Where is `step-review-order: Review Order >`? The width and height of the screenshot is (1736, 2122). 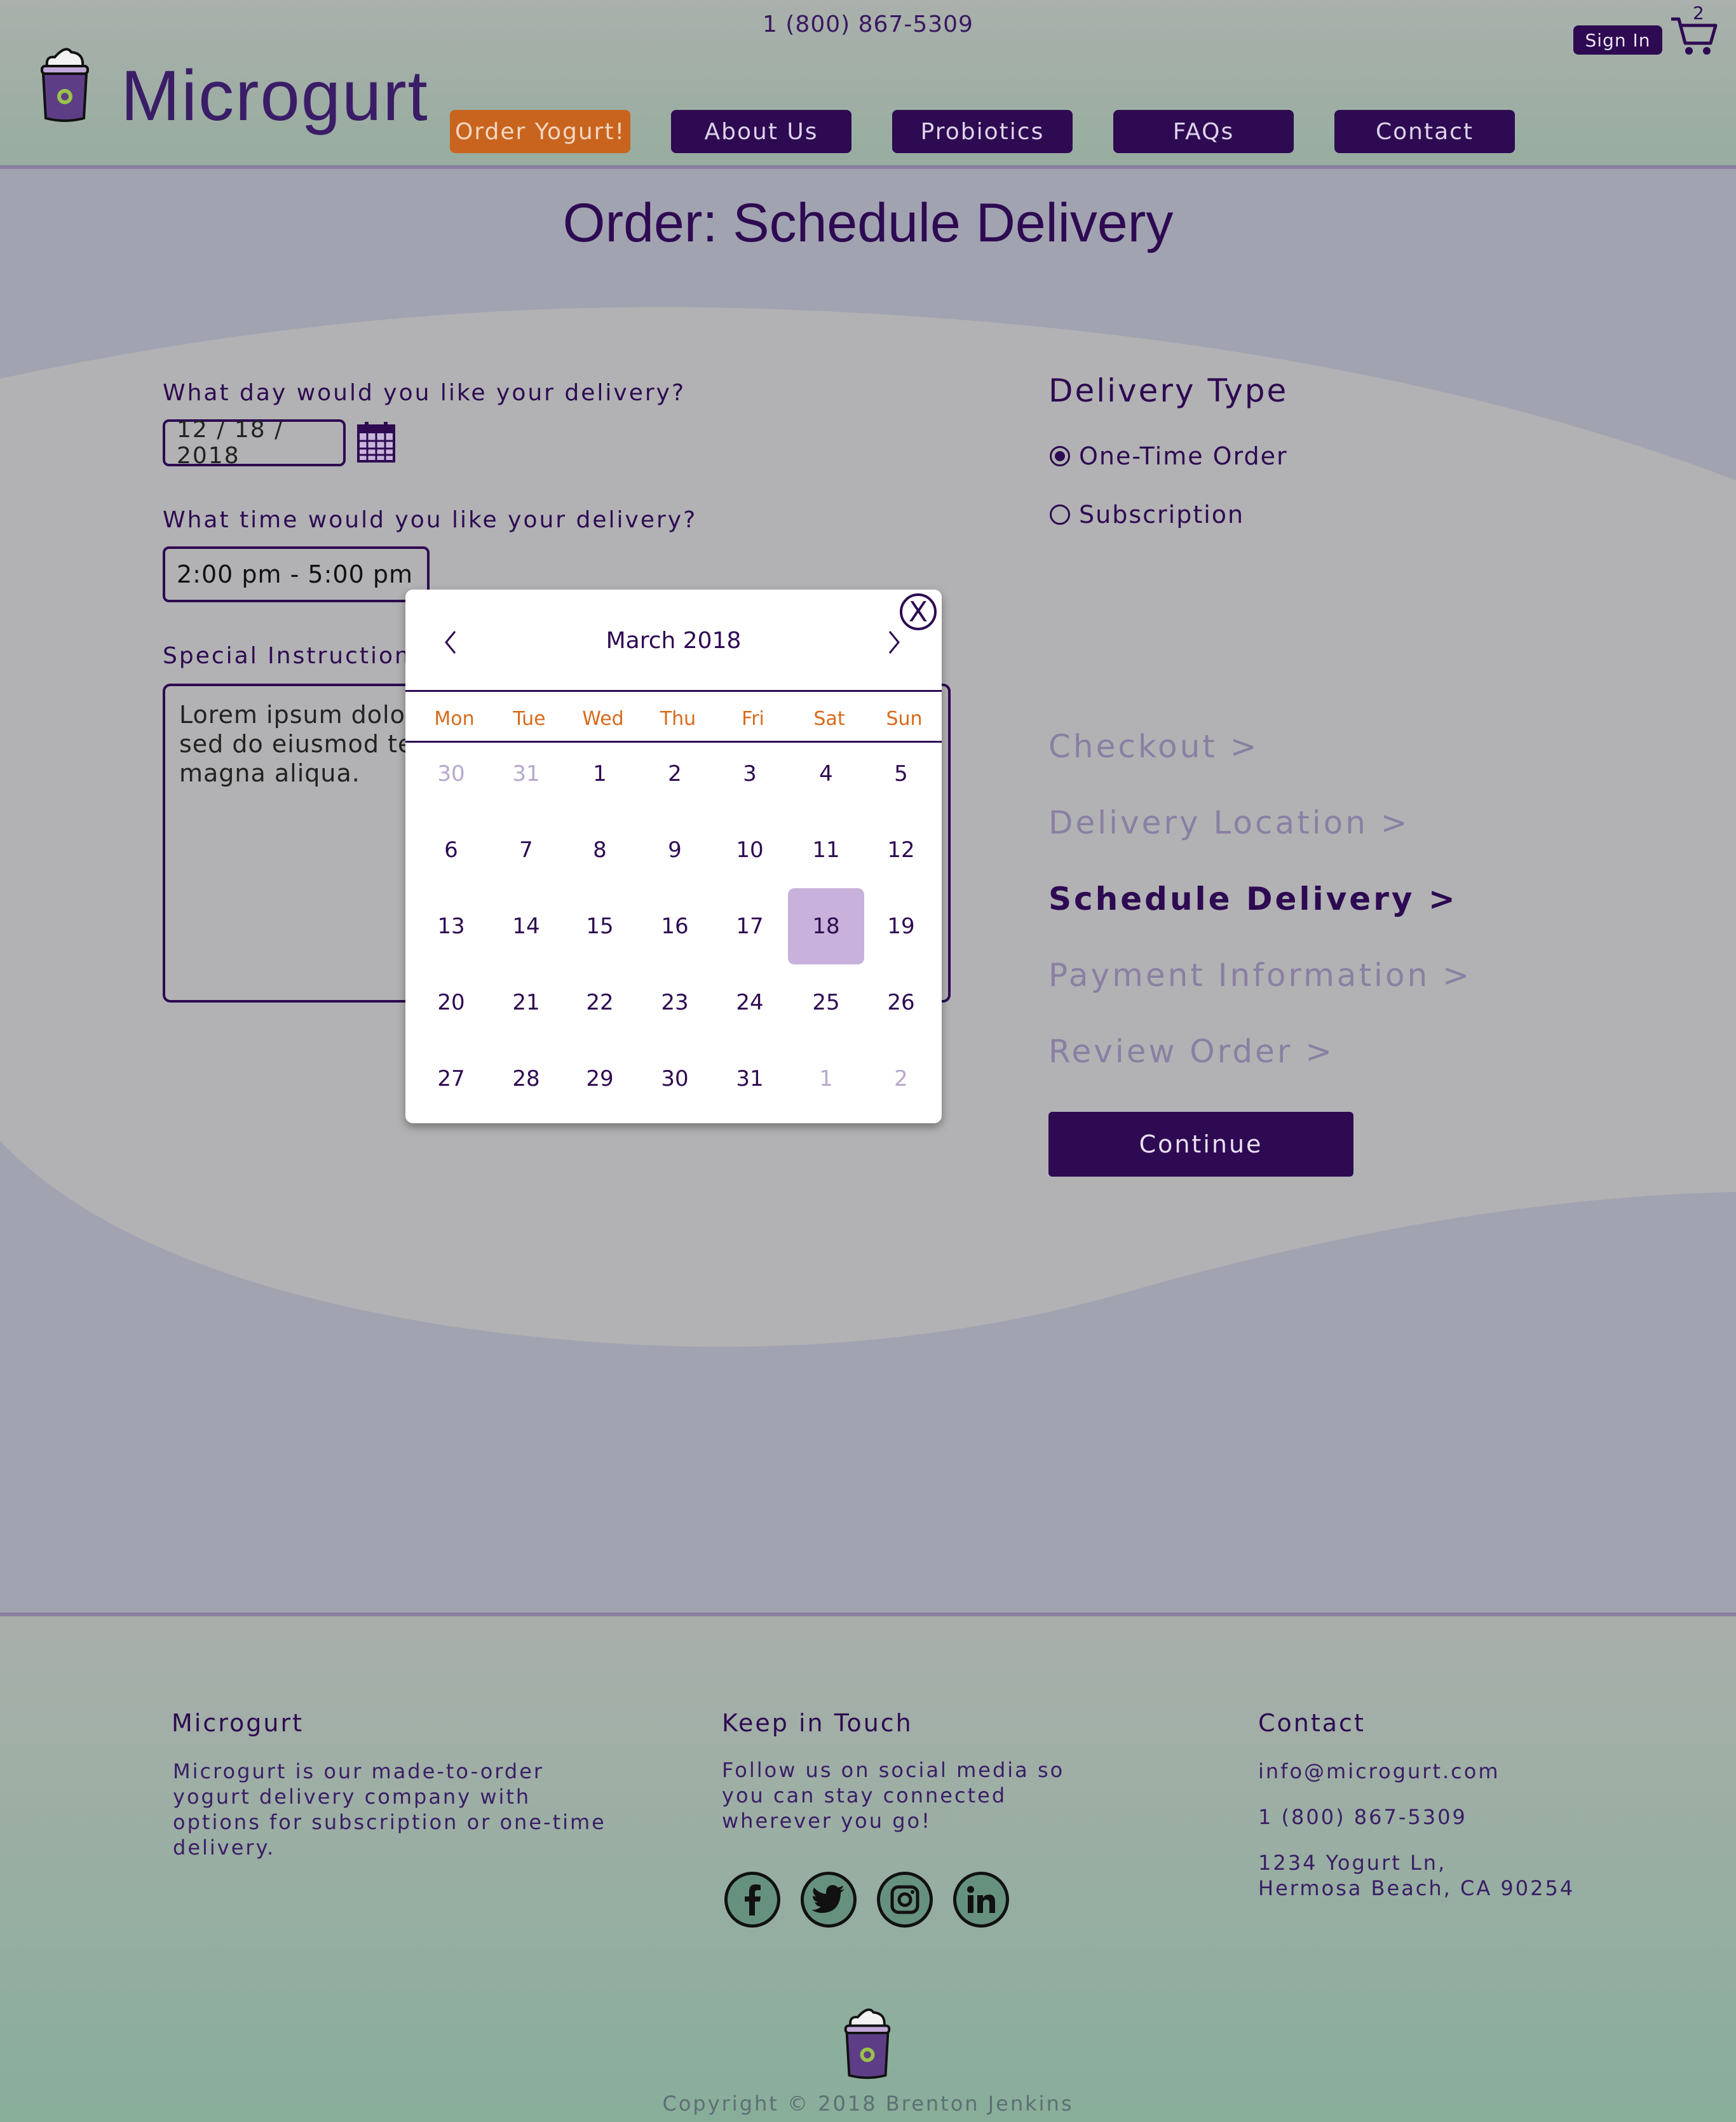 step-review-order: Review Order > is located at coordinates (1191, 1051).